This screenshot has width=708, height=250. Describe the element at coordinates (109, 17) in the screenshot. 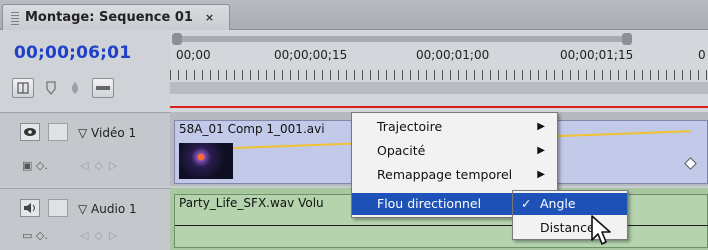

I see `tab-title: Montage: Sequence 01` at that location.